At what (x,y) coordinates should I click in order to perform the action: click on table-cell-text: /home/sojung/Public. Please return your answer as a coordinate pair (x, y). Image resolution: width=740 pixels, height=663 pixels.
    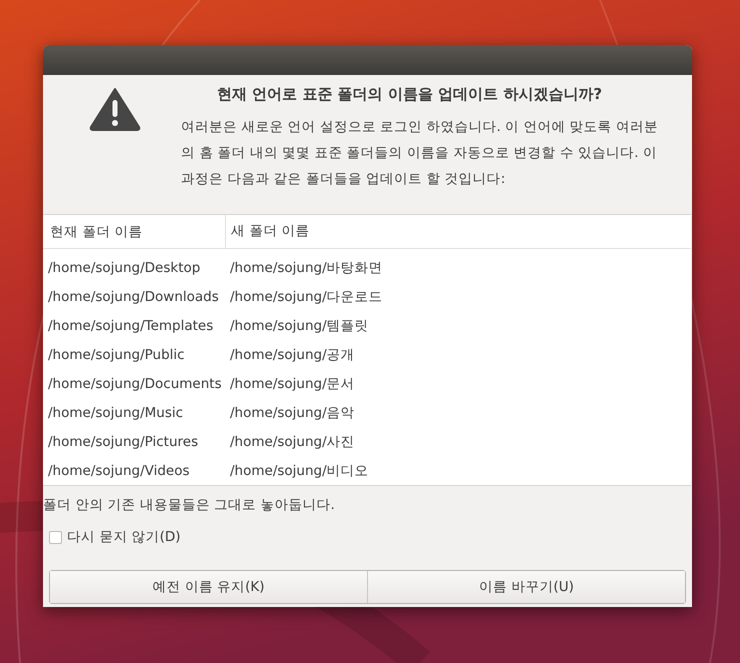
    Looking at the image, I should click on (116, 354).